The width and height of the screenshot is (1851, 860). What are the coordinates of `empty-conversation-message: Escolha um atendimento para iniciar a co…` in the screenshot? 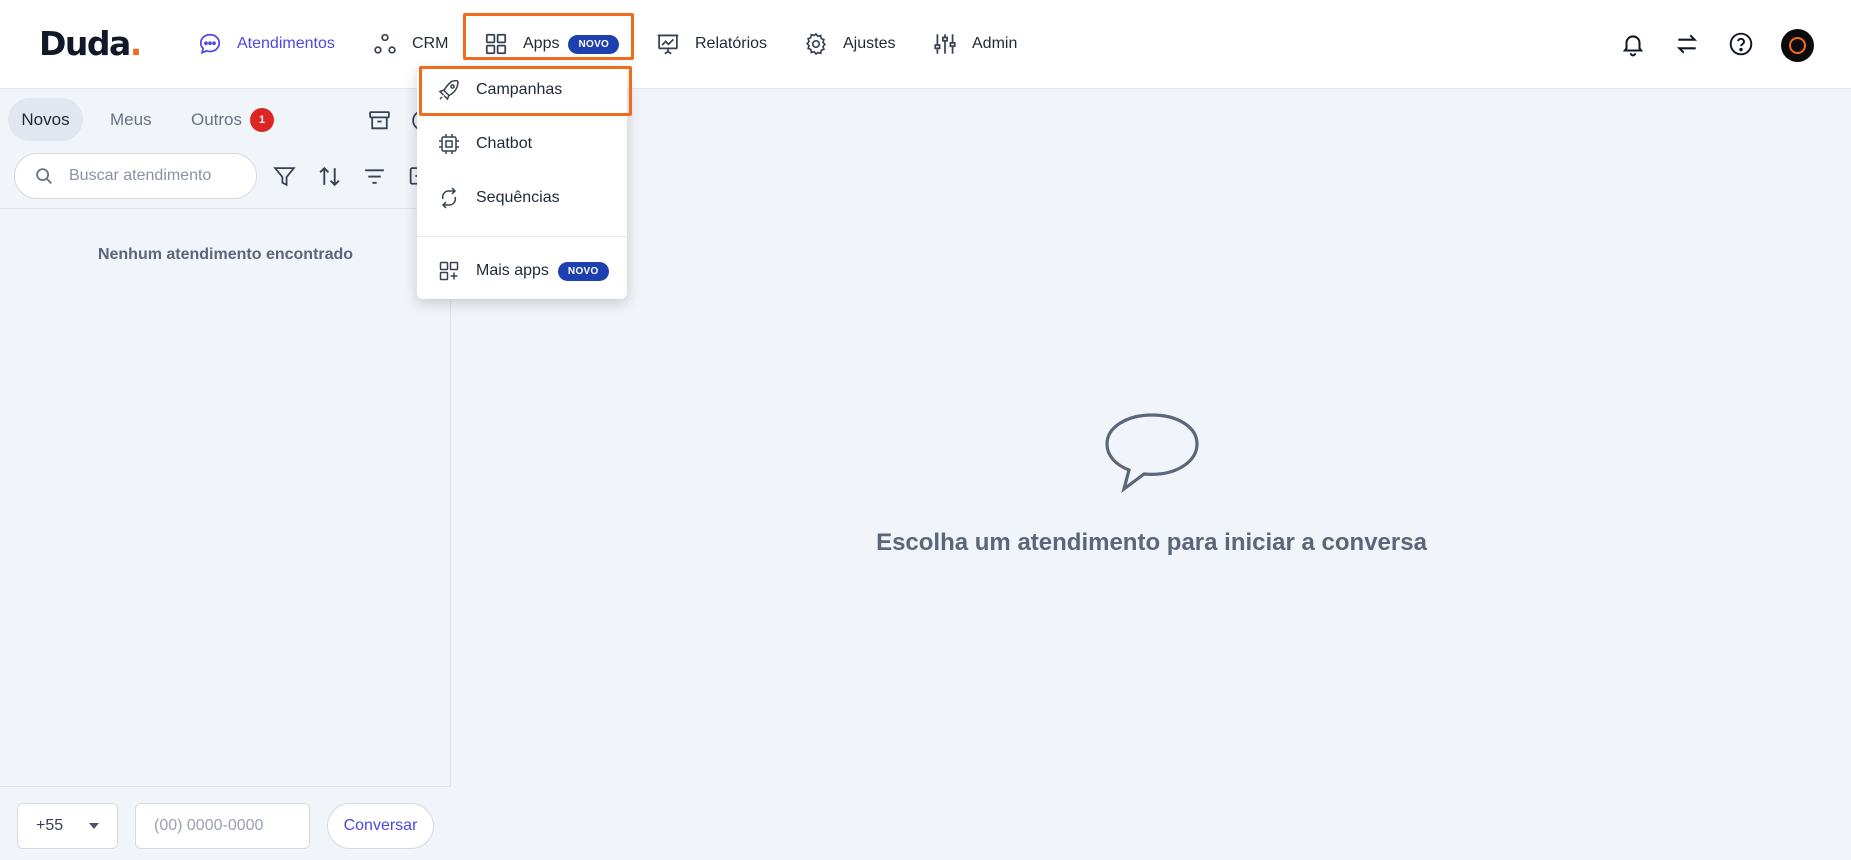 It's located at (1151, 542).